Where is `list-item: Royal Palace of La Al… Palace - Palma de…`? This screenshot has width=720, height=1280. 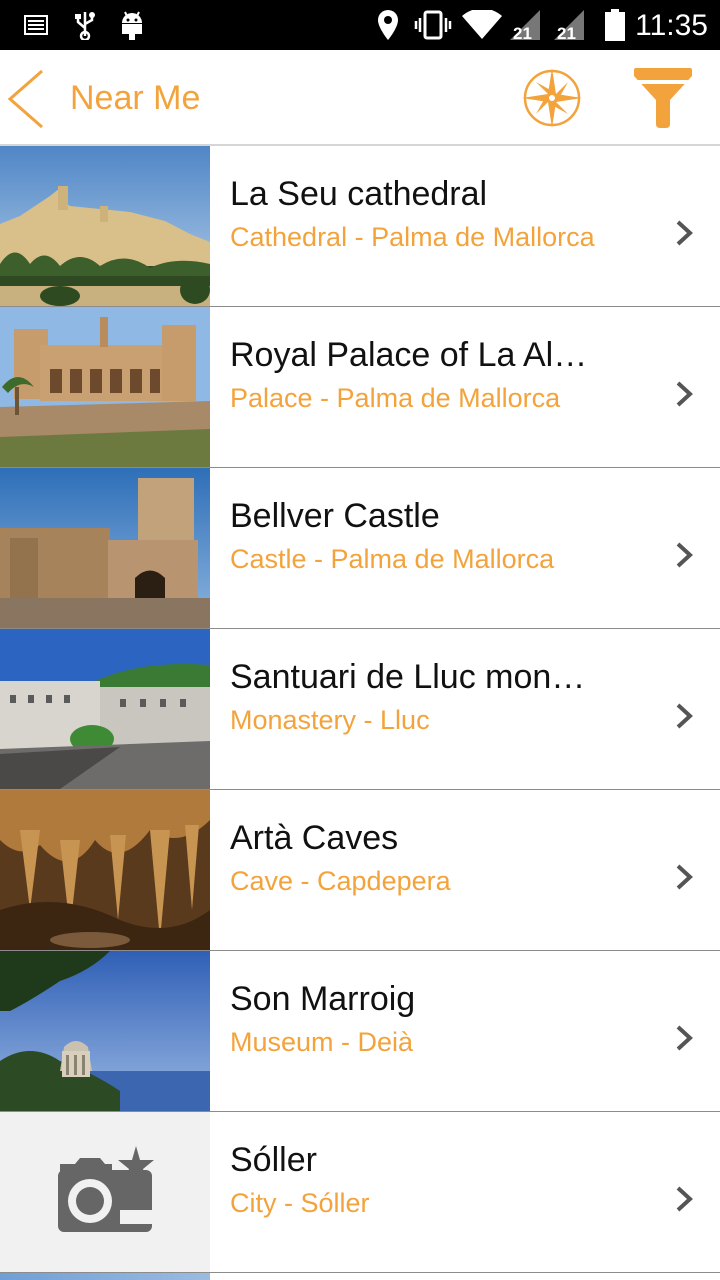 list-item: Royal Palace of La Al… Palace - Palma de… is located at coordinates (360, 387).